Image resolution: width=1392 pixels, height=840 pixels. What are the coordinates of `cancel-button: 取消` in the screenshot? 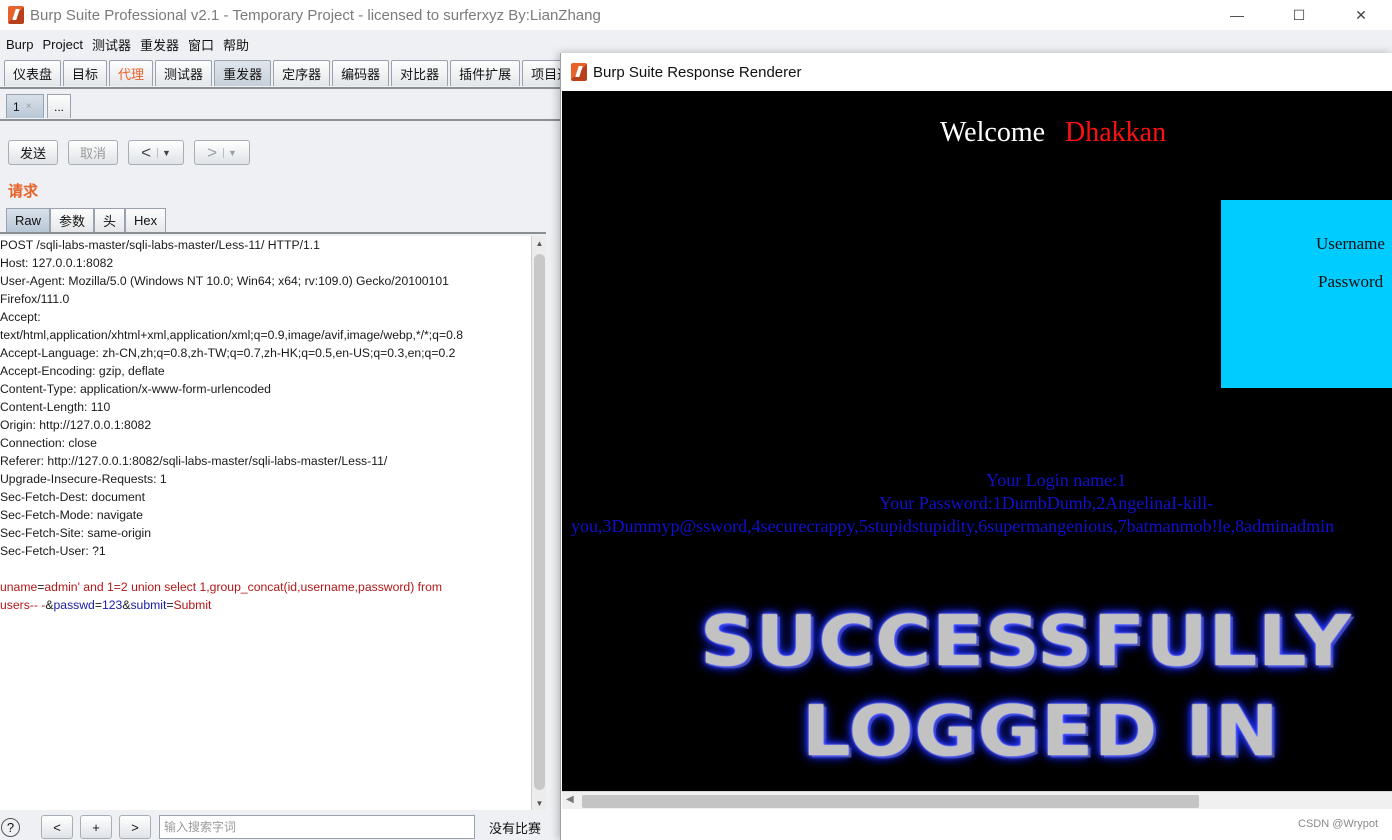 It's located at (93, 152).